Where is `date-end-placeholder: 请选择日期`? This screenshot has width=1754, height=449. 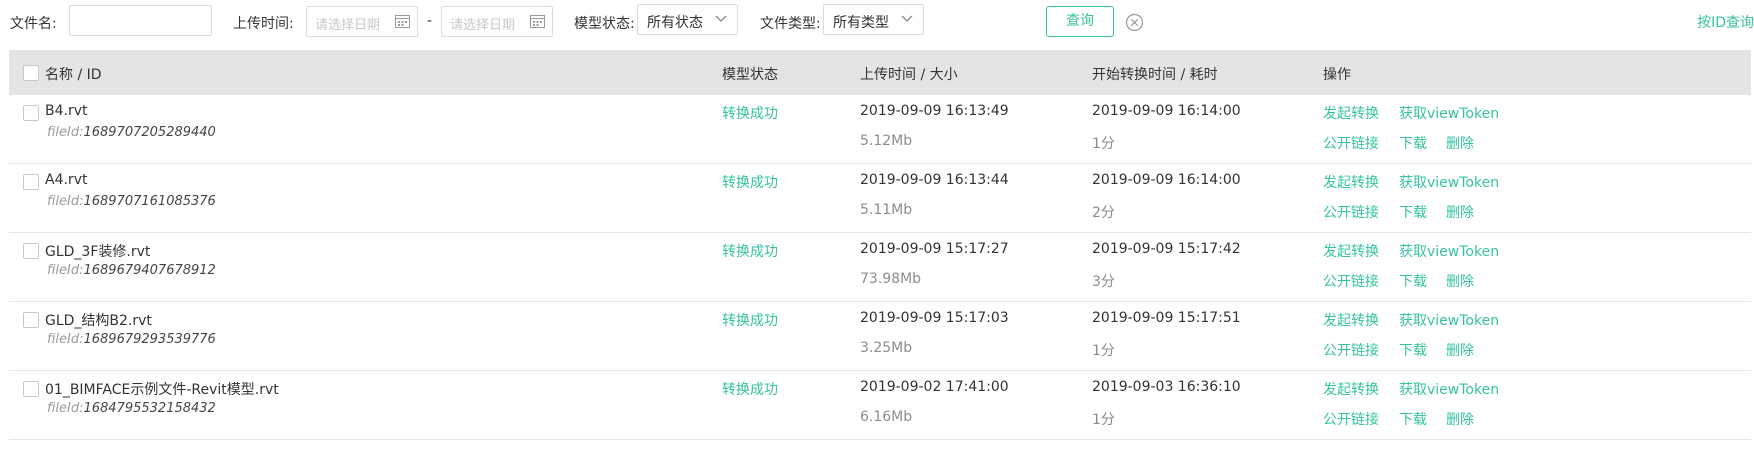
date-end-placeholder: 请选择日期 is located at coordinates (483, 25).